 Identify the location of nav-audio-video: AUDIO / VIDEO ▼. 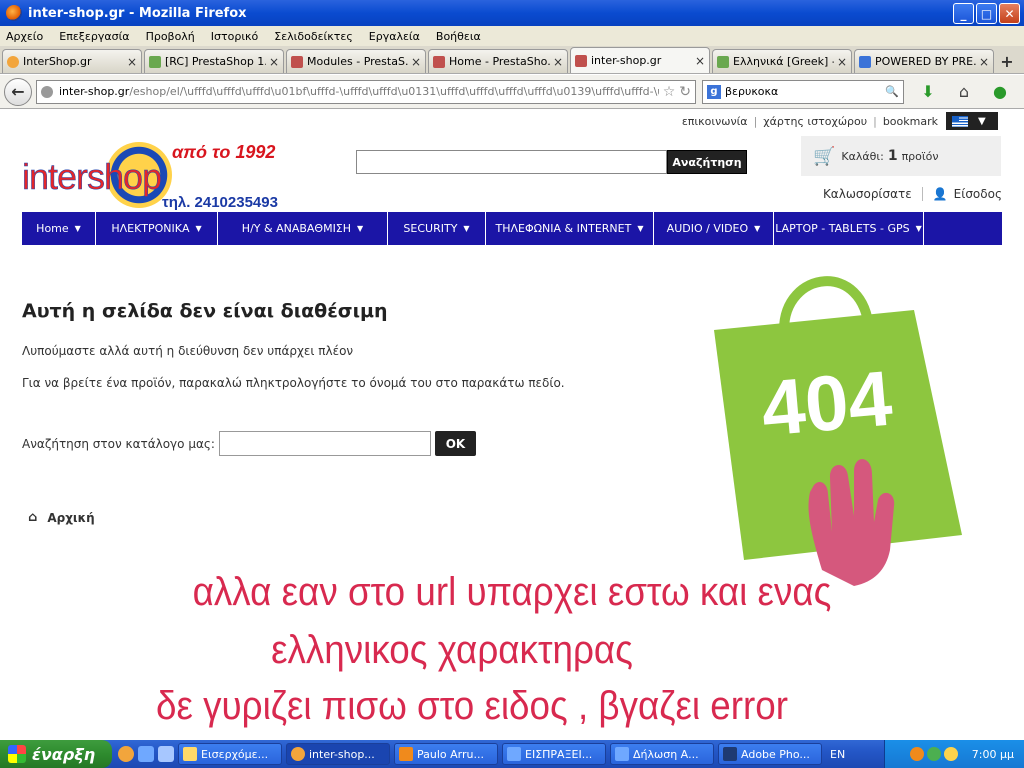
(714, 228).